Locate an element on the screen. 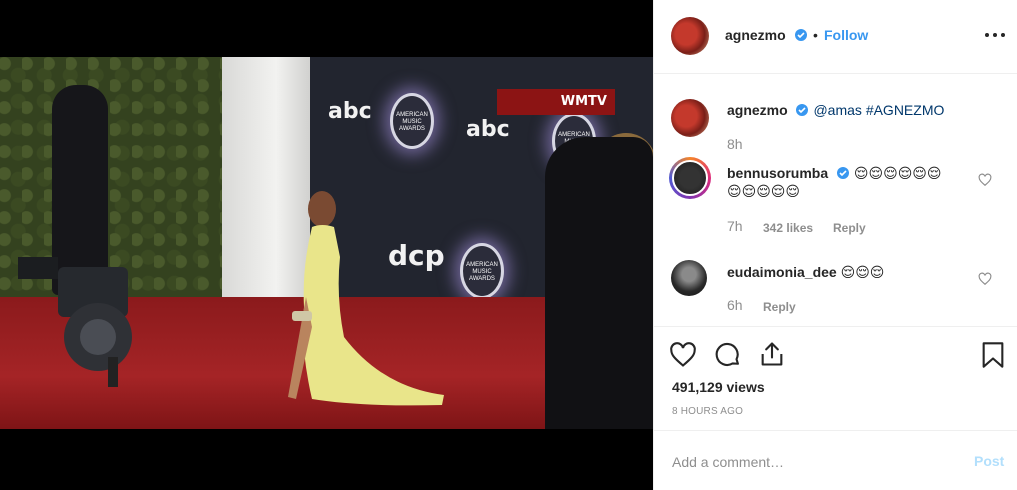 The width and height of the screenshot is (1017, 490). guest-black-dress is located at coordinates (599, 283).